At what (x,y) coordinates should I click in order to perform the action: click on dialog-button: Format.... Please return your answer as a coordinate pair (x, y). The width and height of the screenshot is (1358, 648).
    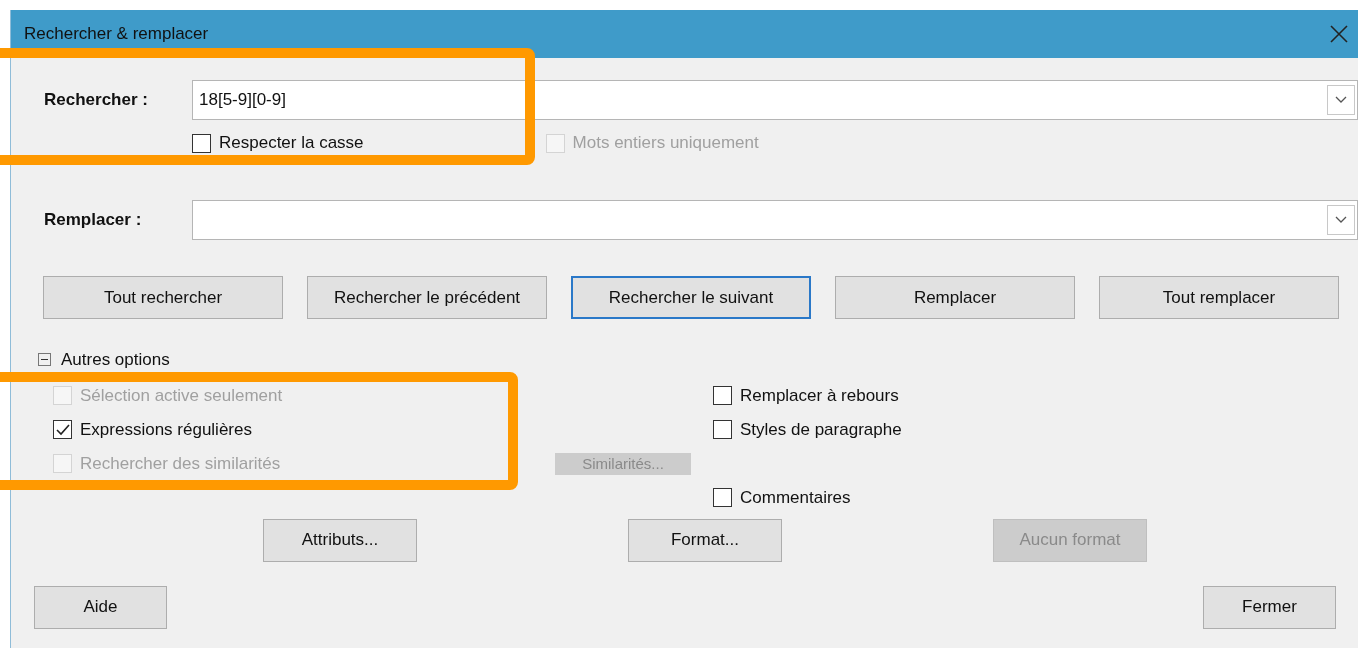
    Looking at the image, I should click on (705, 540).